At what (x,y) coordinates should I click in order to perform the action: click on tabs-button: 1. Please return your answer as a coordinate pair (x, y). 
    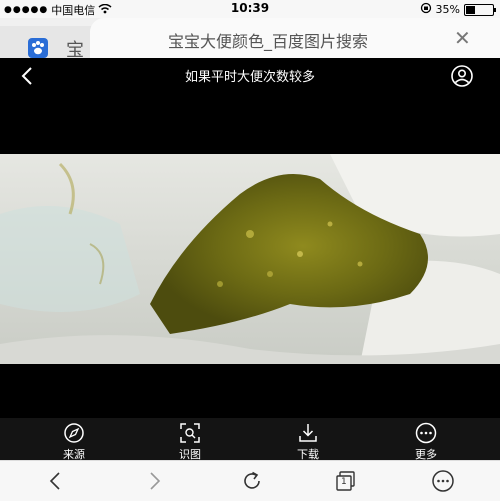
    Looking at the image, I should click on (346, 481).